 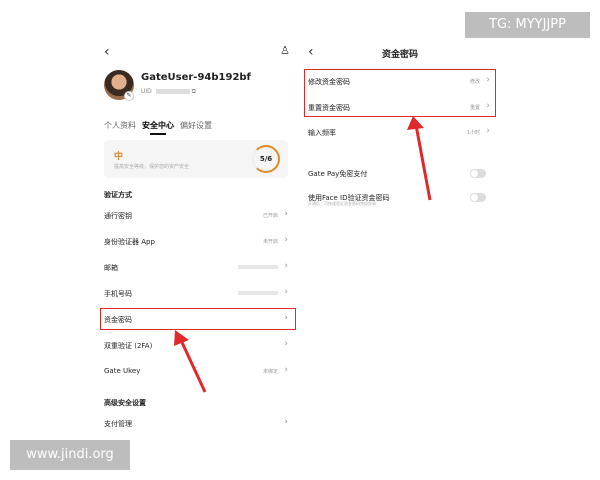 I want to click on user-name: GateUser-94b192bf, so click(x=196, y=77).